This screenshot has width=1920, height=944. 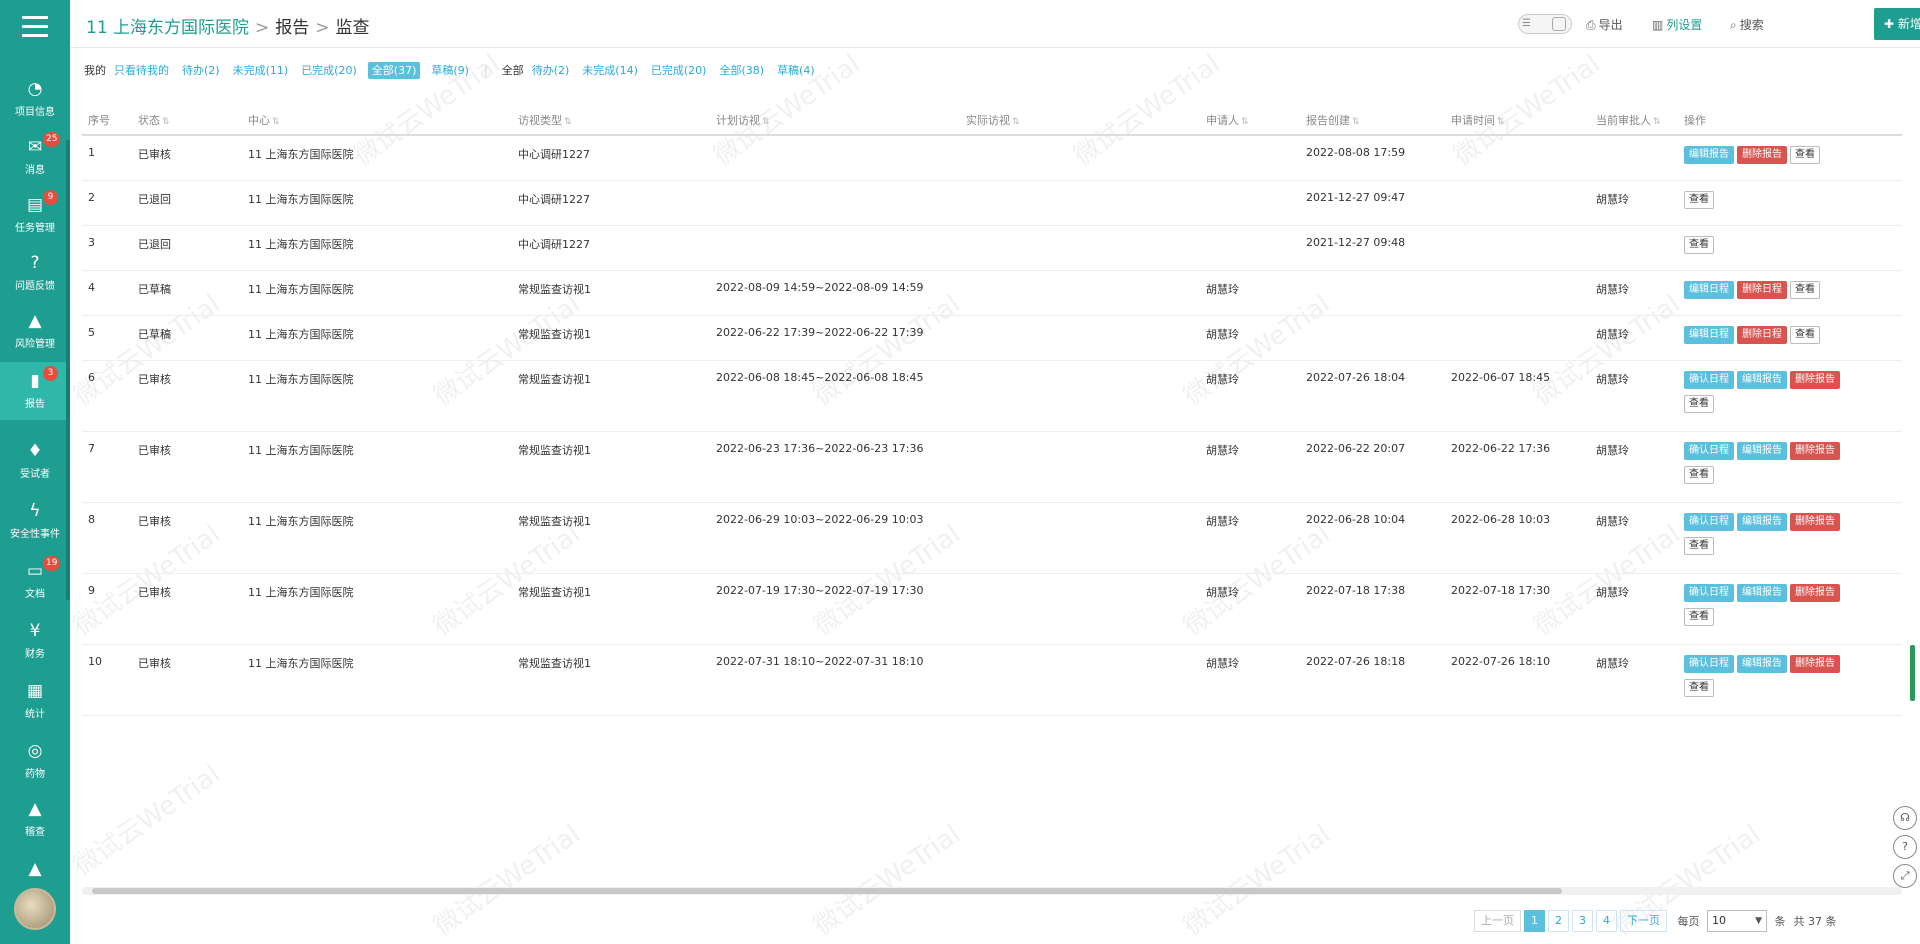 I want to click on breadcrumb-center: 11 上海东方国际医院, so click(x=167, y=28).